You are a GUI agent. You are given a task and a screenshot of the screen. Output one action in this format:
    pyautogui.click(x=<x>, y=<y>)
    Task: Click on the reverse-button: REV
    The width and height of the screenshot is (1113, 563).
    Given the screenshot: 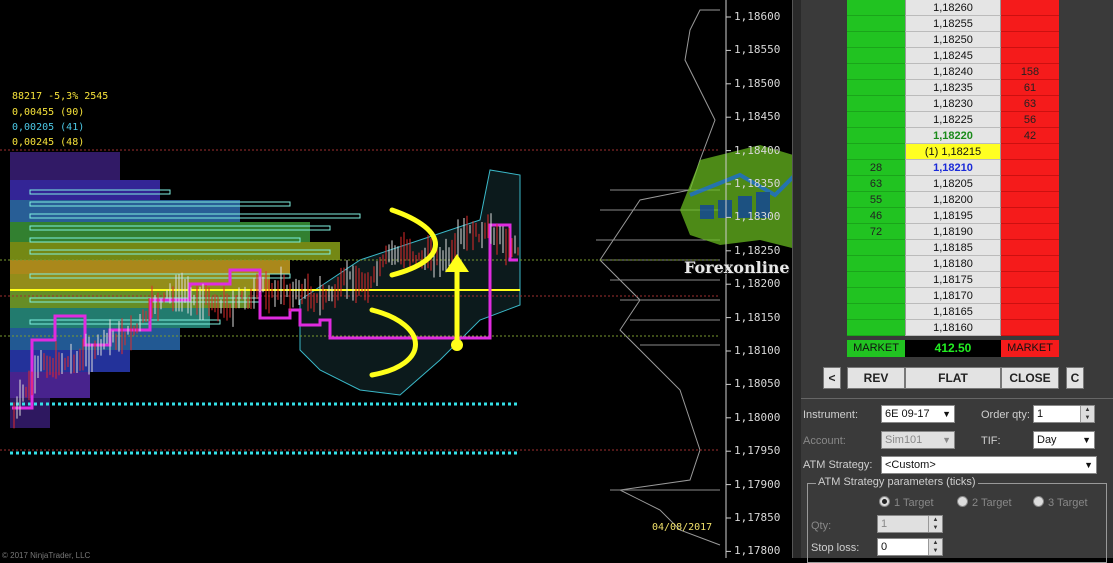 What is the action you would take?
    pyautogui.click(x=876, y=378)
    